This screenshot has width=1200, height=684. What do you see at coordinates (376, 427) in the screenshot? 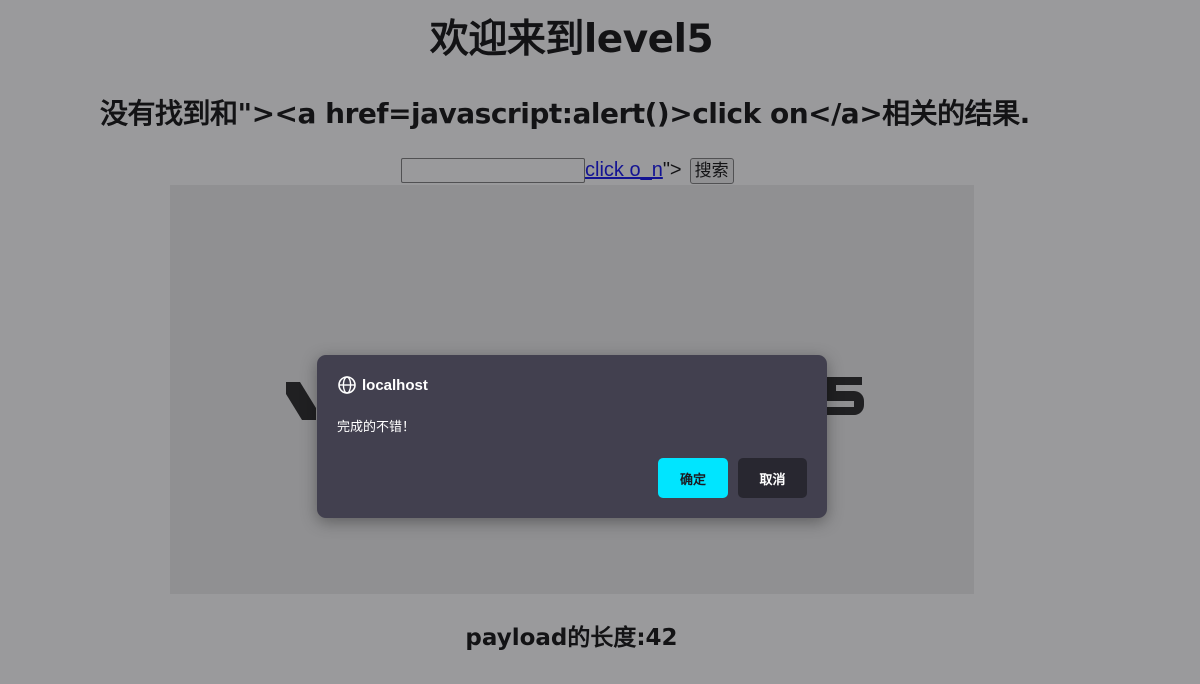
I see `dialog-message: 完成的不错！` at bounding box center [376, 427].